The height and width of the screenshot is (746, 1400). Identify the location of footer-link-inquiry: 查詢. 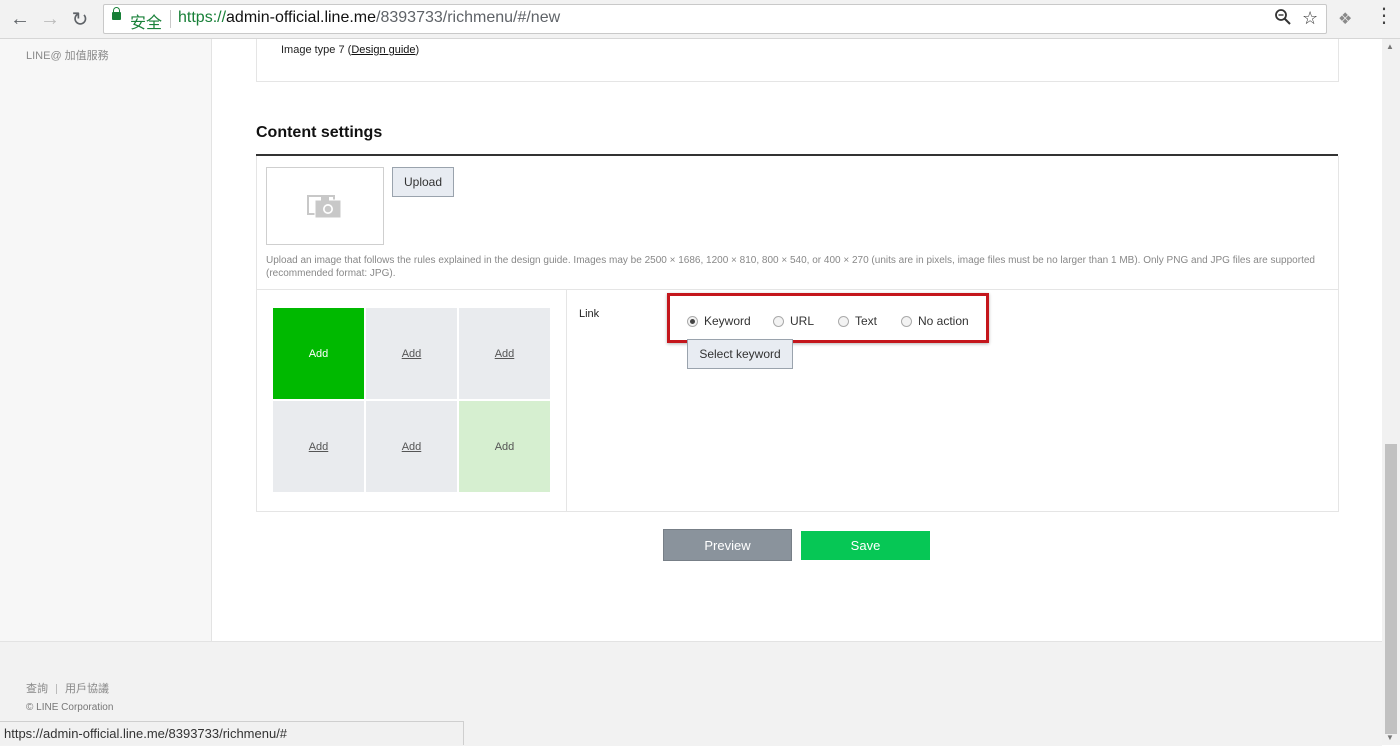
(37, 689).